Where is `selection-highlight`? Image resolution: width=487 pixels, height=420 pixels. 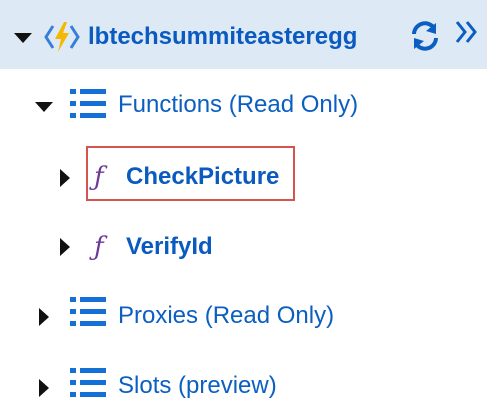
selection-highlight is located at coordinates (190, 173).